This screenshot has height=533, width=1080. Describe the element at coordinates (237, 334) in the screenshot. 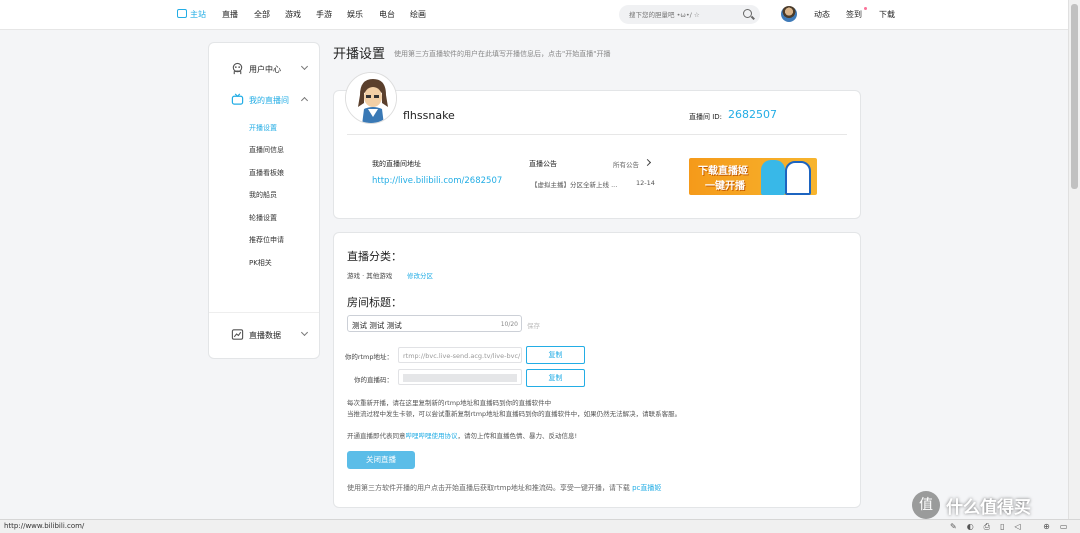

I see `chart-icon` at that location.